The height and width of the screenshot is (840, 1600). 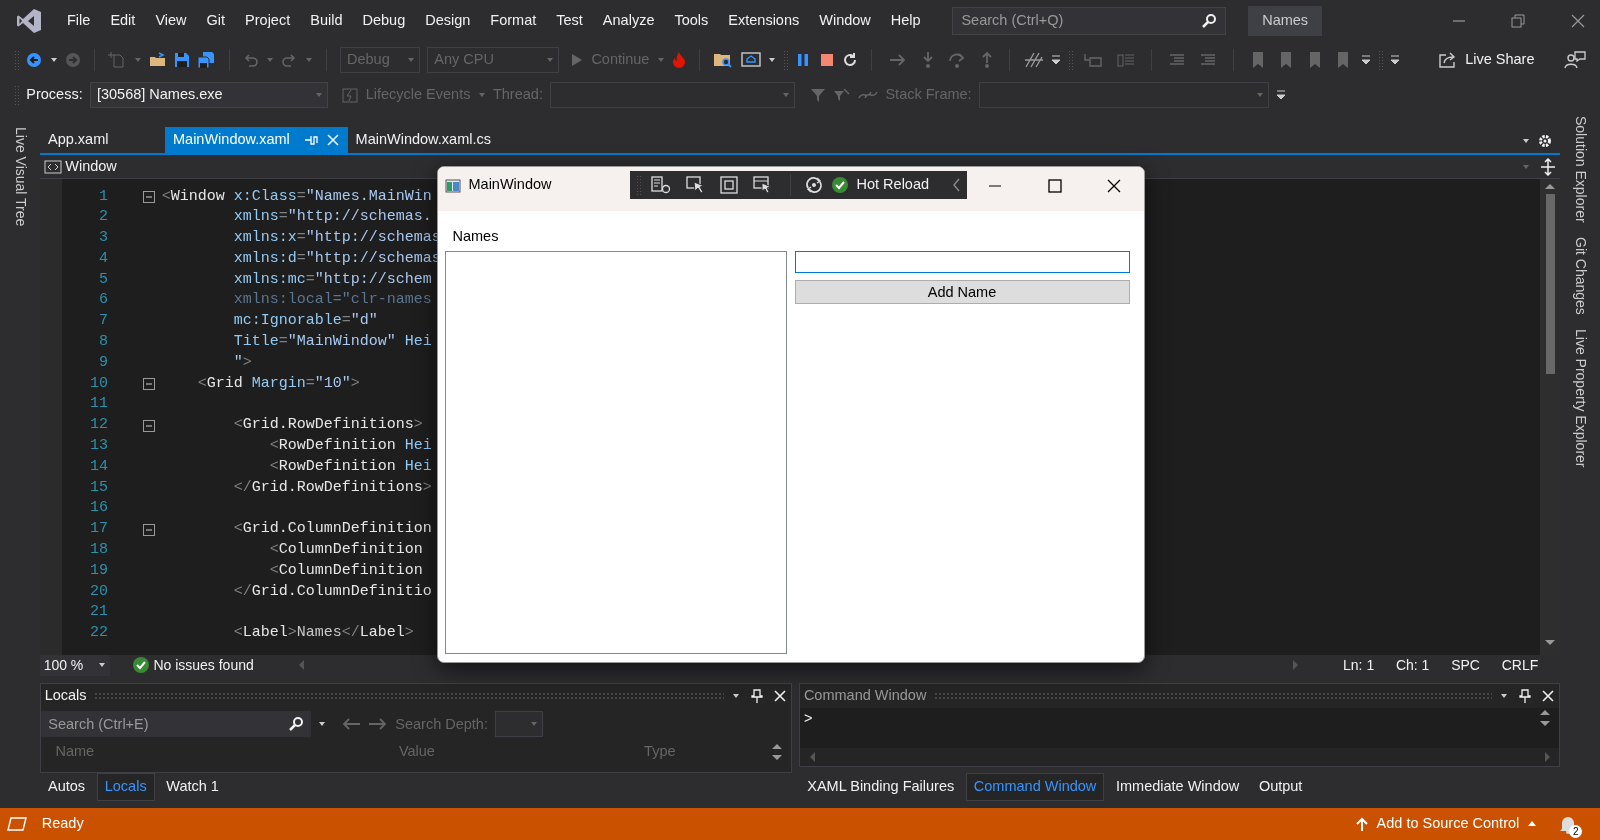 I want to click on arrow-icon, so click(x=898, y=60).